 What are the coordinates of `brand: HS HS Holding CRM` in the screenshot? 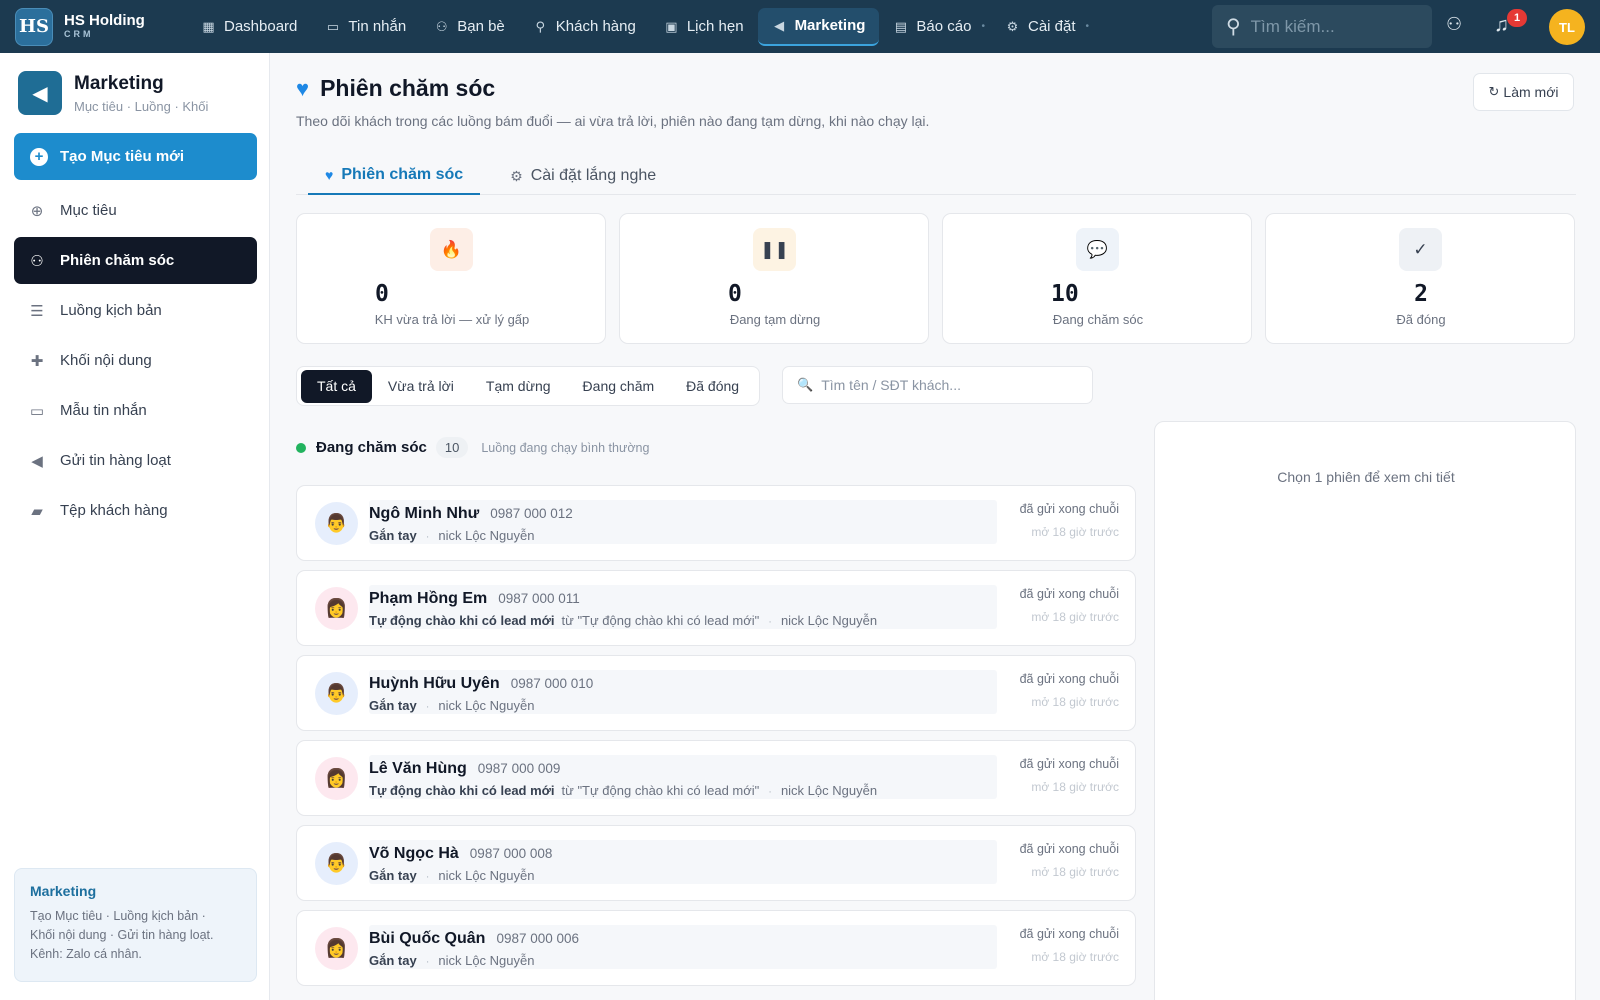 It's located at (95, 26).